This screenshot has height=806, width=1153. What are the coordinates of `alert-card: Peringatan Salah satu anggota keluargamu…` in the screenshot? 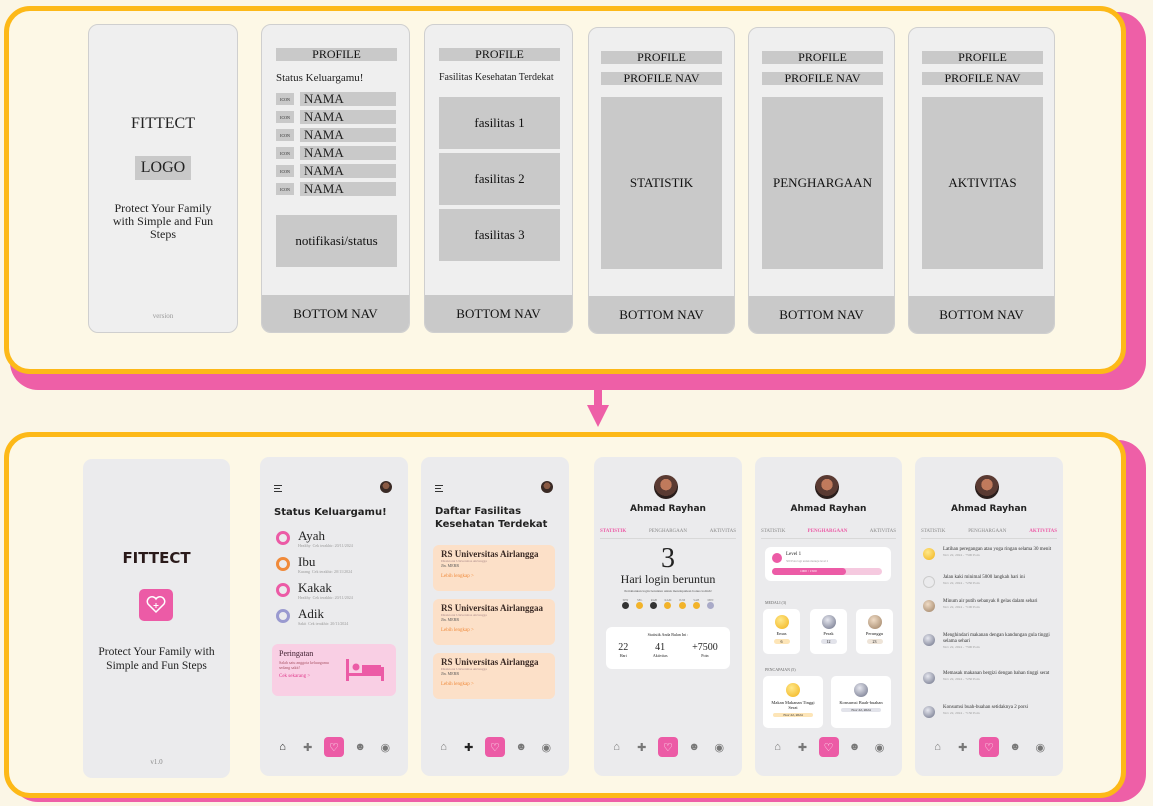 It's located at (334, 670).